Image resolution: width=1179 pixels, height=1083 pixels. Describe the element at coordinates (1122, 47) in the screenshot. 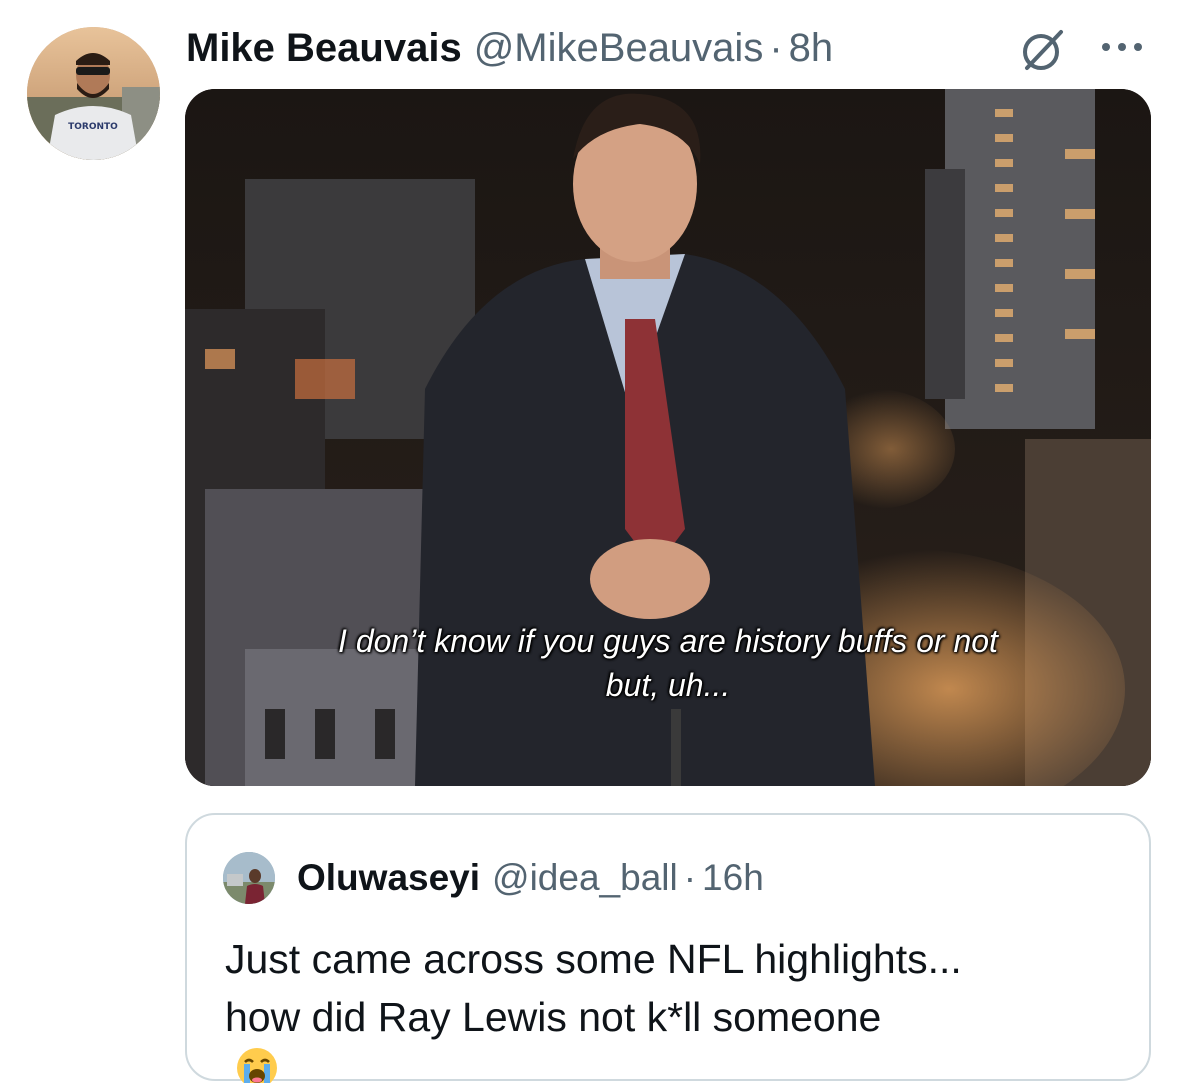

I see `more-options-icon` at that location.